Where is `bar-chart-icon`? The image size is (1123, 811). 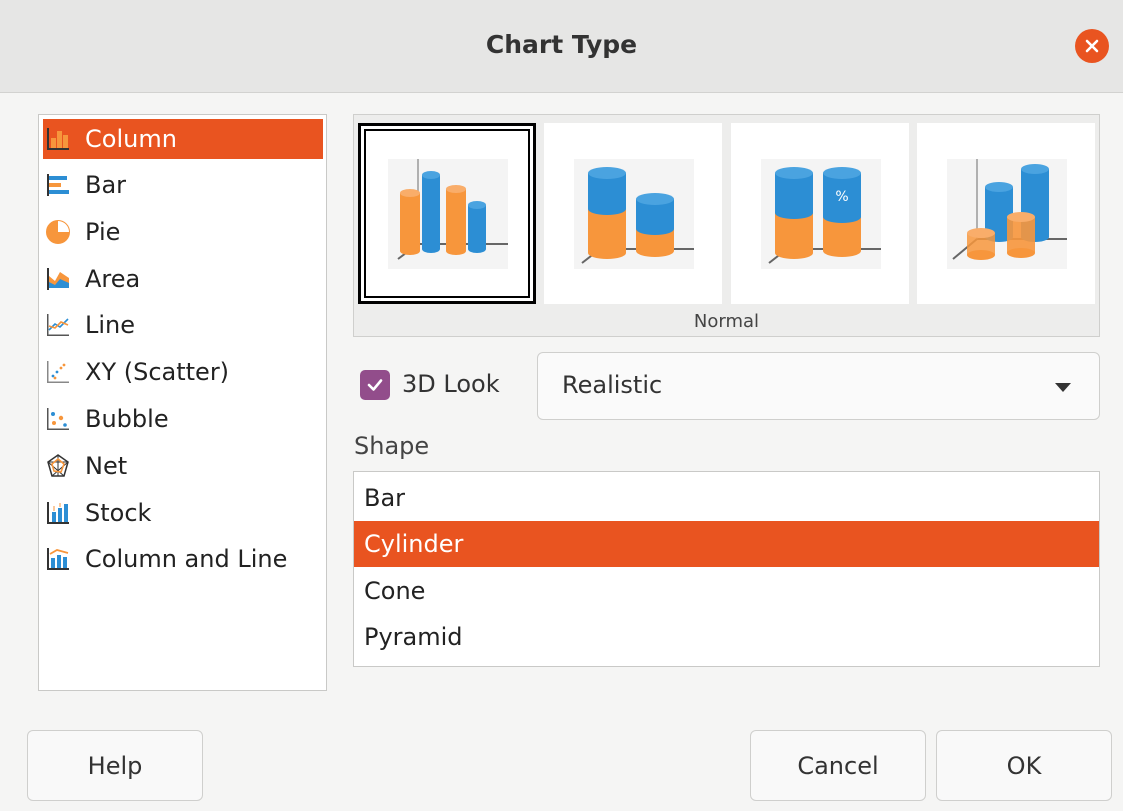
bar-chart-icon is located at coordinates (58, 185).